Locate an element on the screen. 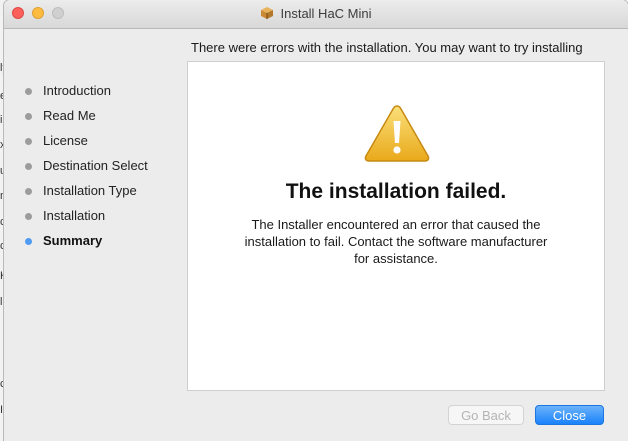 This screenshot has width=628, height=441. step-license: License is located at coordinates (85, 144).